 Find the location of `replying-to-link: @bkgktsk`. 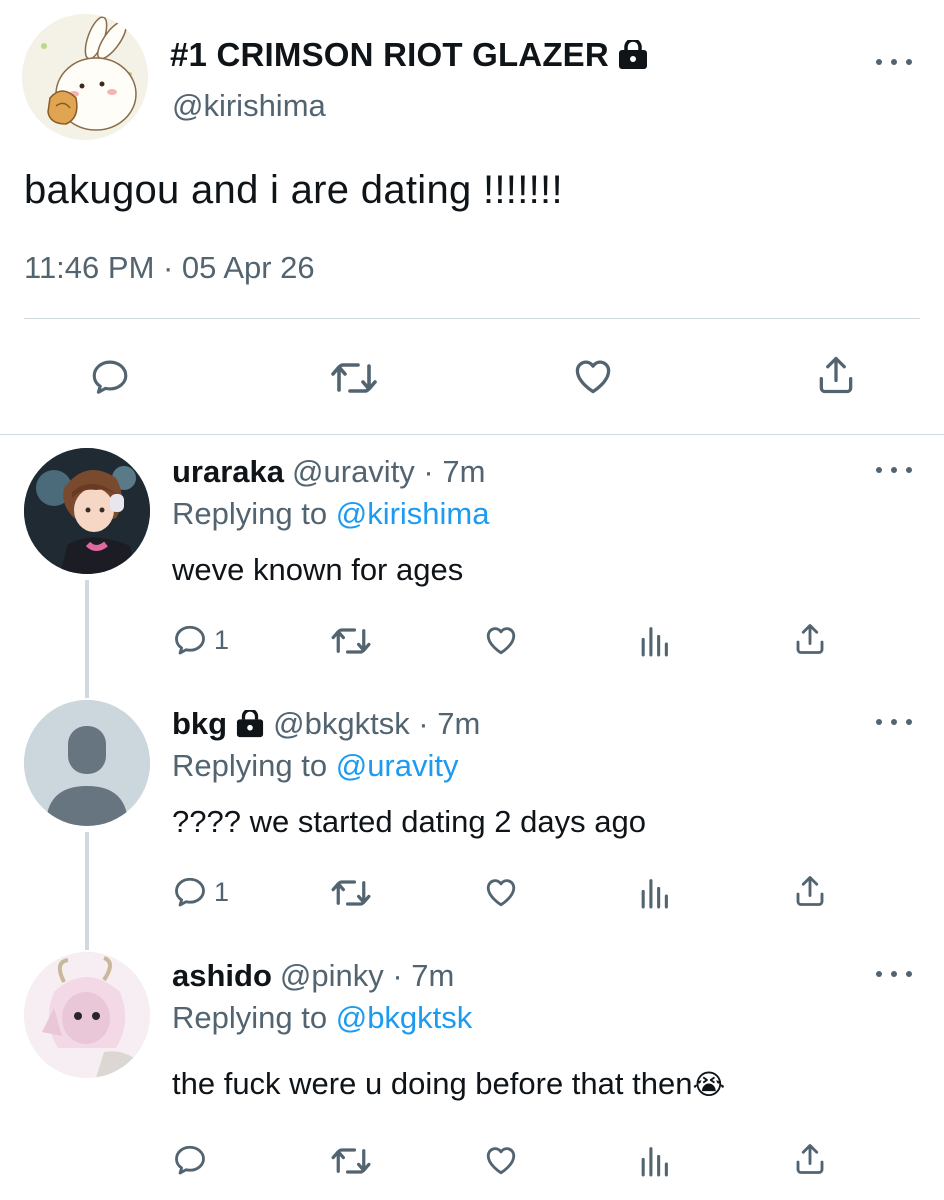

replying-to-link: @bkgktsk is located at coordinates (404, 1017).